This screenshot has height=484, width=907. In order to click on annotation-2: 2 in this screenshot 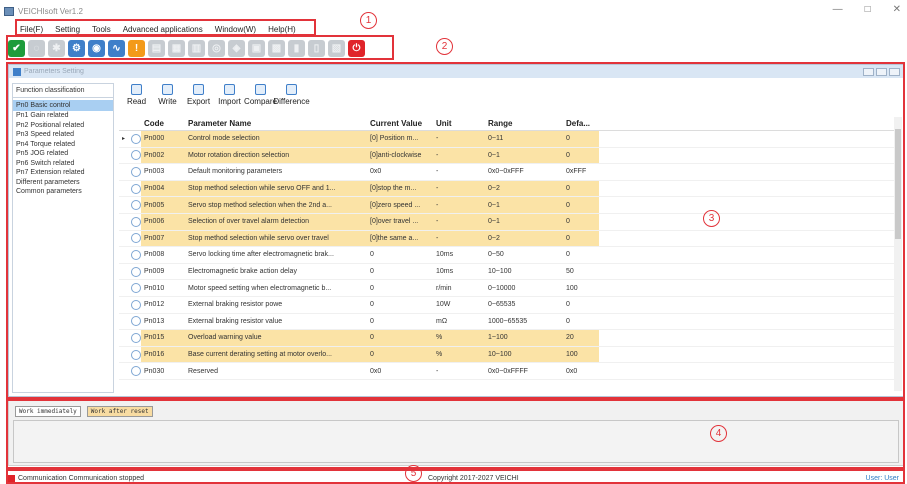, I will do `click(444, 46)`.